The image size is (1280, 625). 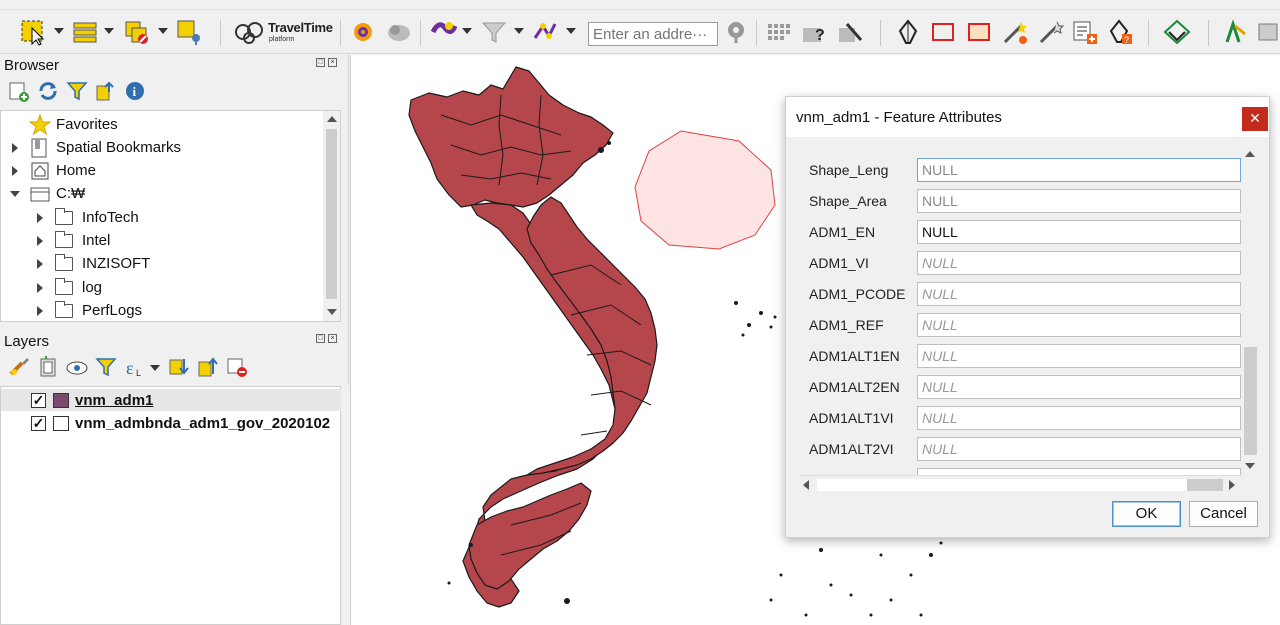 I want to click on plugin-manager-icon, so click(x=1235, y=32).